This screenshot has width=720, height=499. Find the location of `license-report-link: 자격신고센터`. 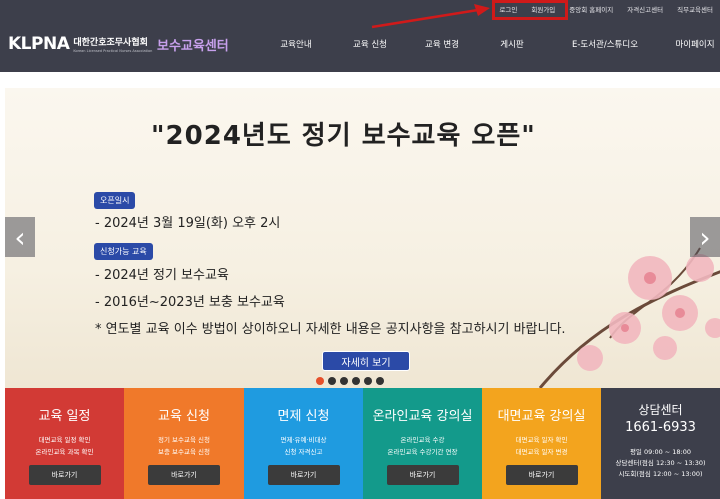

license-report-link: 자격신고센터 is located at coordinates (645, 9).